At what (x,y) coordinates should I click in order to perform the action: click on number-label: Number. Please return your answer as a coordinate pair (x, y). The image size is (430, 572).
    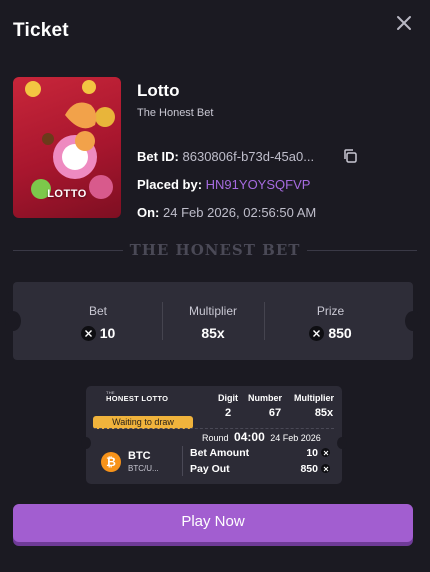
    Looking at the image, I should click on (264, 398).